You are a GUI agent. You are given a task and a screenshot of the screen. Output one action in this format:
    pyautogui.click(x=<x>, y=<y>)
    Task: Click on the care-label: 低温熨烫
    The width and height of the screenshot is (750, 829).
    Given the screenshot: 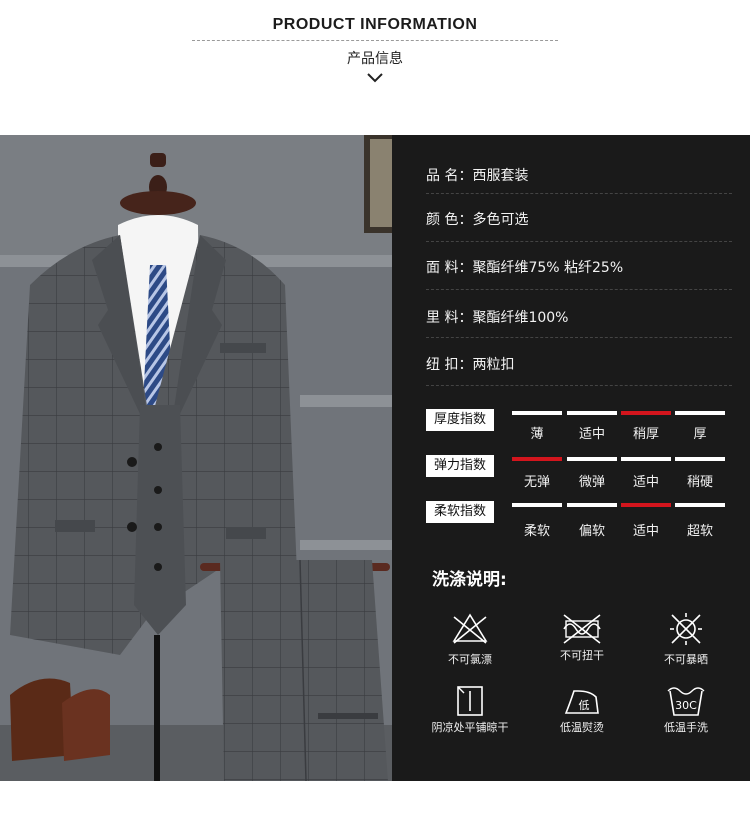 What is the action you would take?
    pyautogui.click(x=582, y=727)
    